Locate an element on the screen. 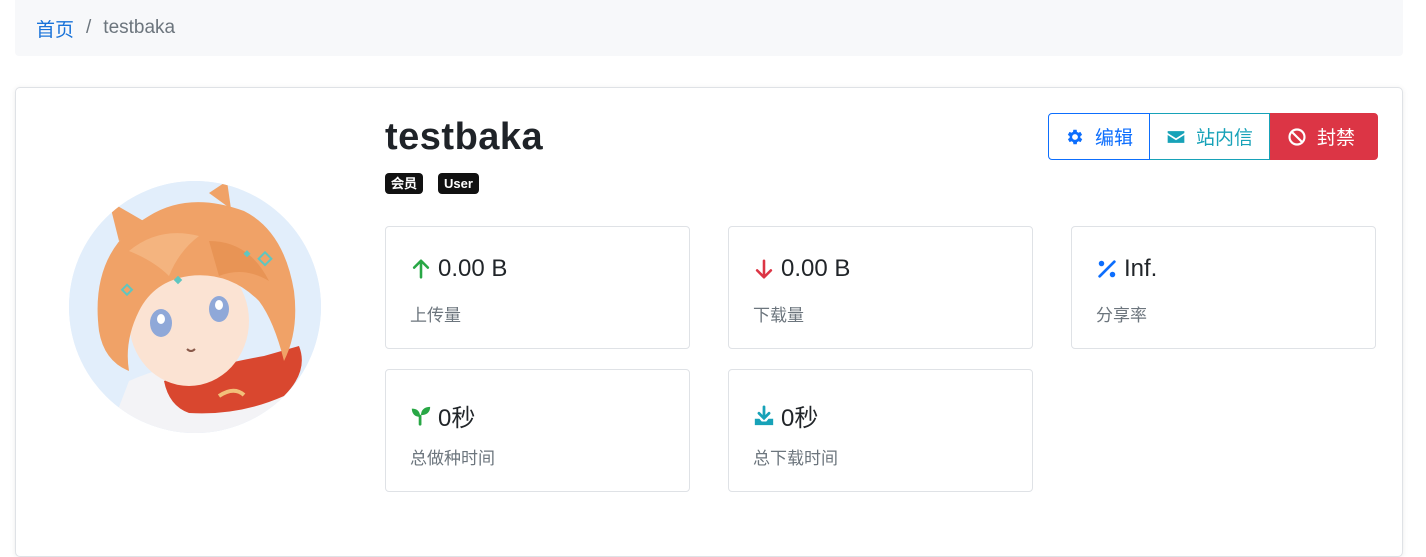 This screenshot has height=557, width=1426. upload-label: 上传量 is located at coordinates (435, 315).